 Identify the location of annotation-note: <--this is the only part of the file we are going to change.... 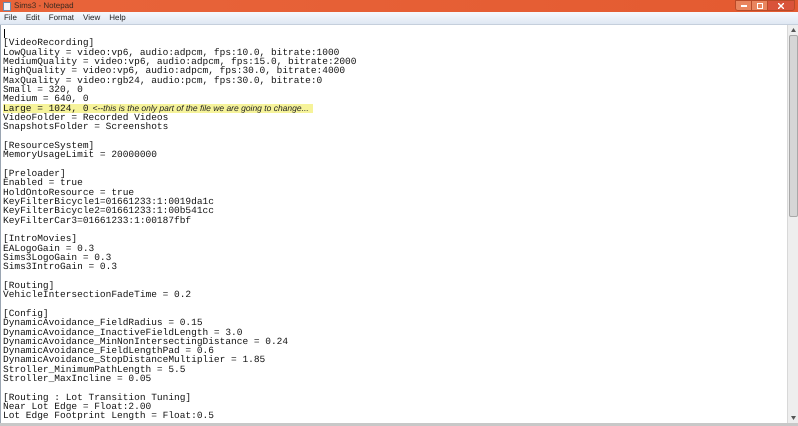
(200, 108).